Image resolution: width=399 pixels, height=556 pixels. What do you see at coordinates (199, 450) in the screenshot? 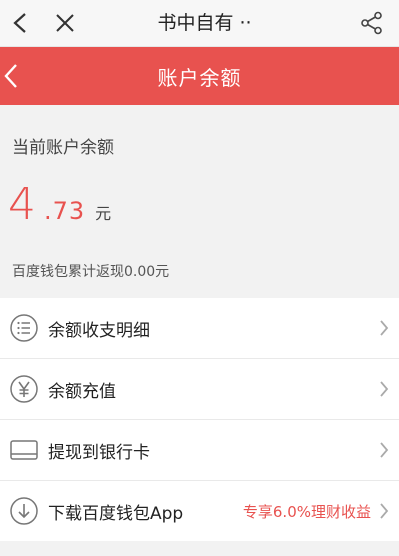
I see `menu-item-withdraw: 提现到银行卡` at bounding box center [199, 450].